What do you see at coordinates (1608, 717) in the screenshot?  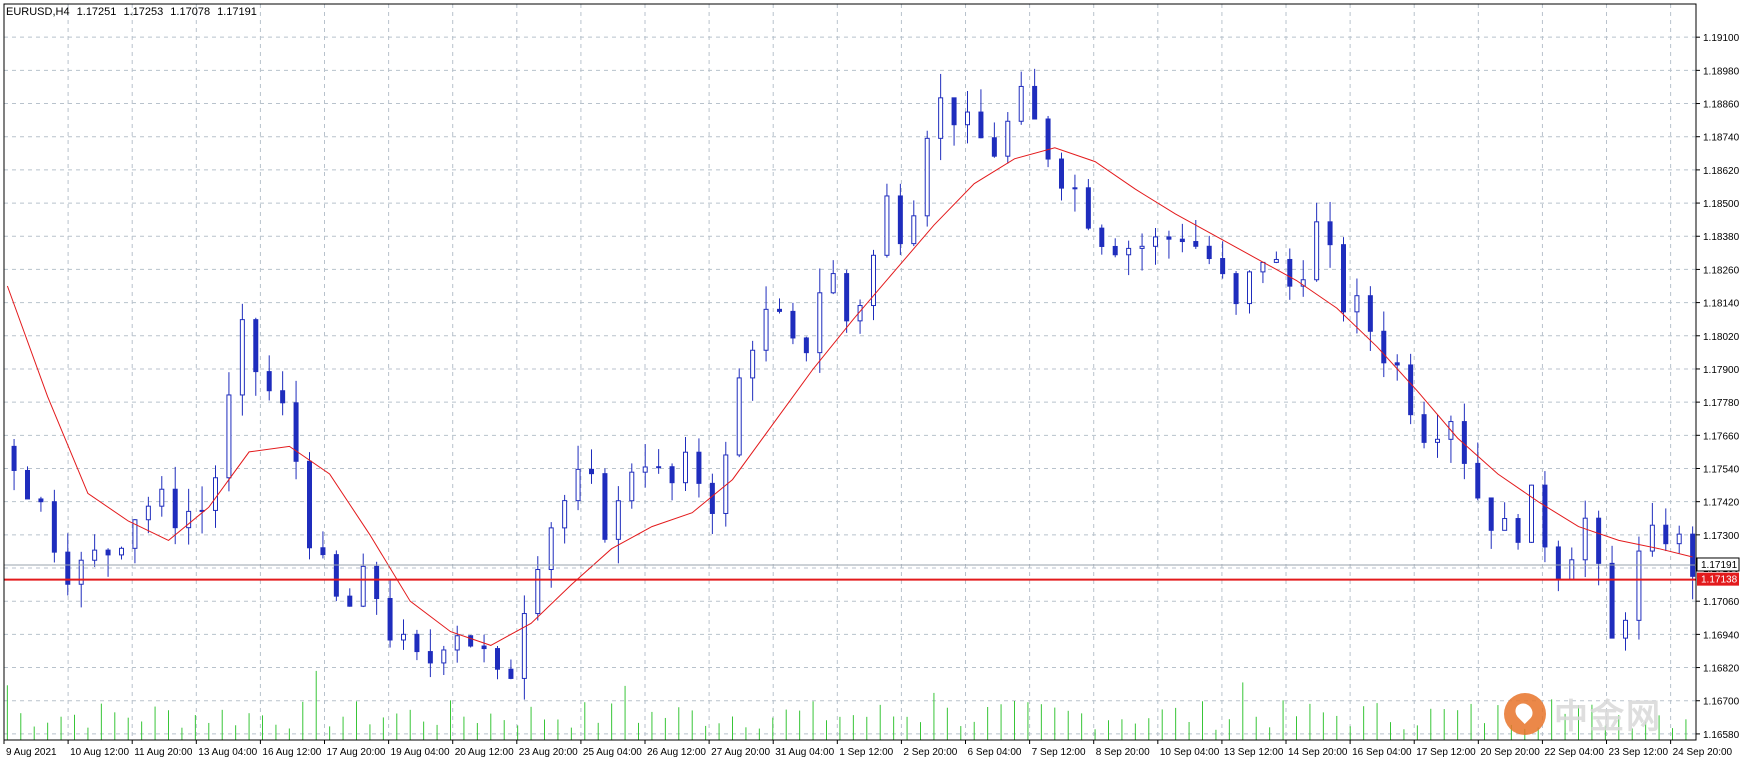 I see `watermark-text: 中金网` at bounding box center [1608, 717].